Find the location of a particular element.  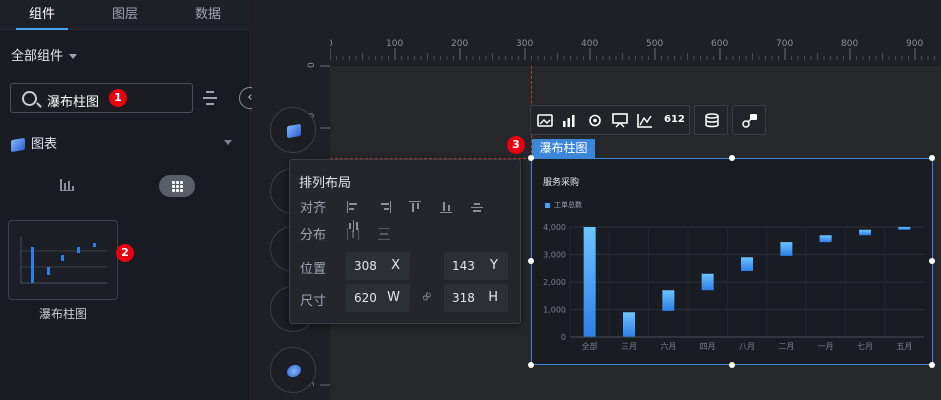

size-height-unit: H is located at coordinates (493, 297).